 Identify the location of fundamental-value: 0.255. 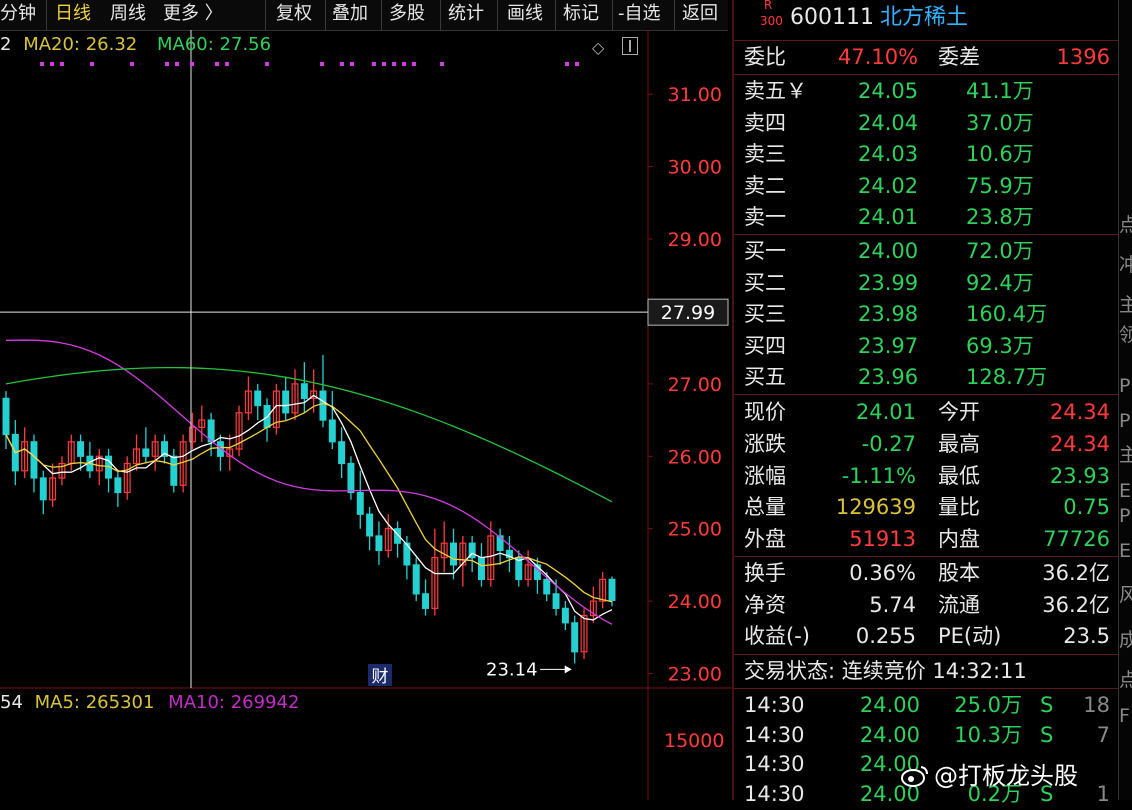
(885, 636).